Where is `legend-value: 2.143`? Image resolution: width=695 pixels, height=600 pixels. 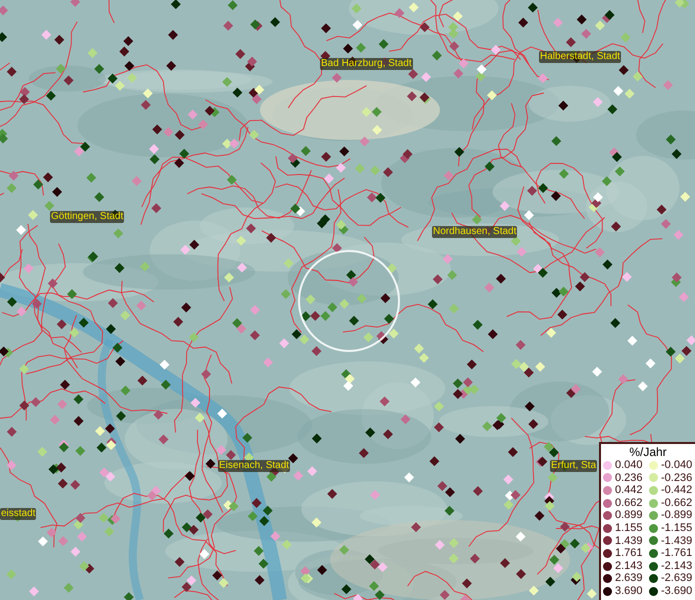 legend-value: 2.143 is located at coordinates (629, 566).